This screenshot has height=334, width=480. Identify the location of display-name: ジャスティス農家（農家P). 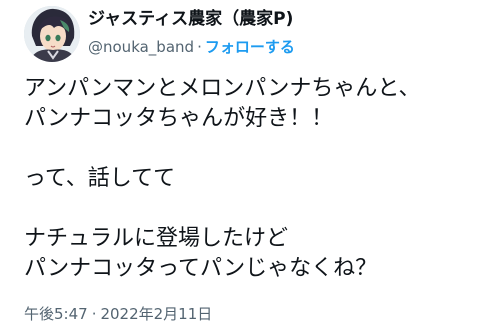
(278, 19).